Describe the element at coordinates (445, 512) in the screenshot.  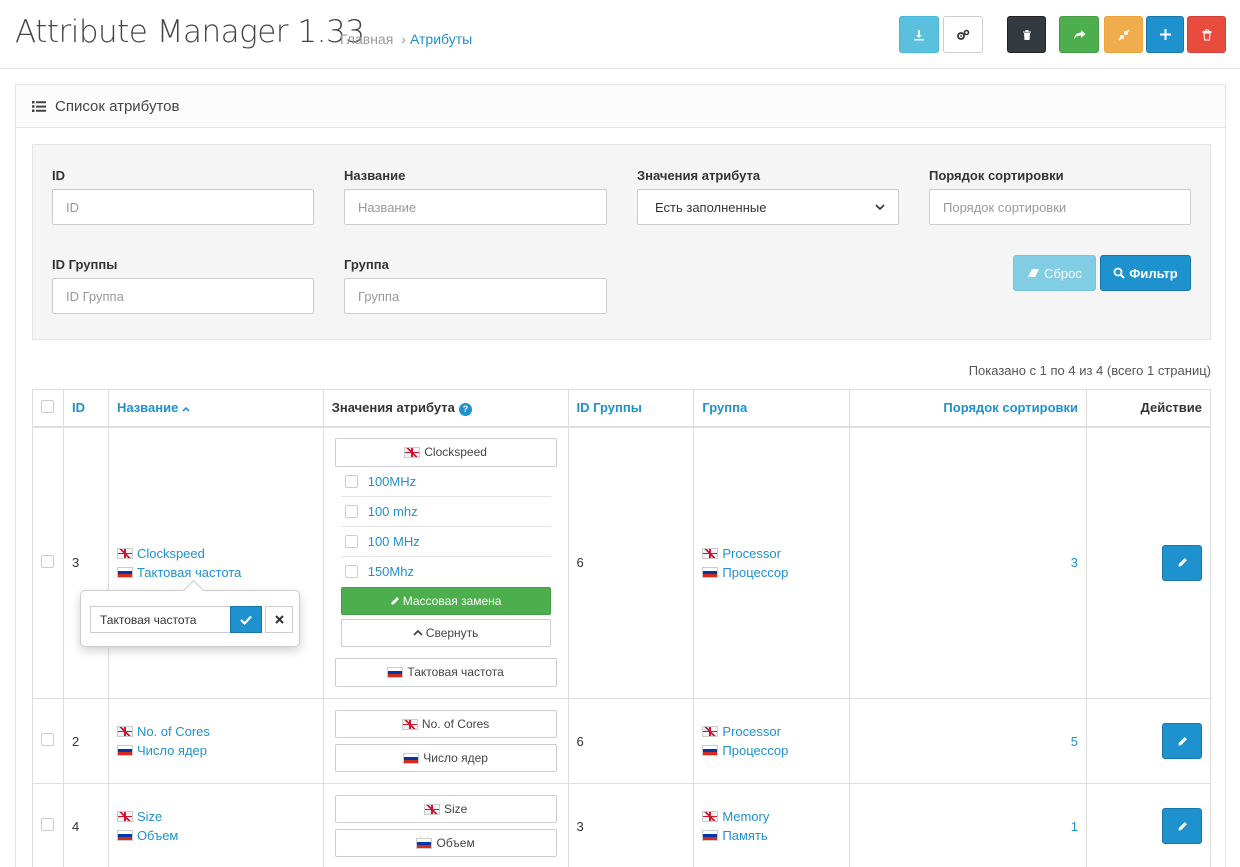
I see `list-item: 100 mhz` at that location.